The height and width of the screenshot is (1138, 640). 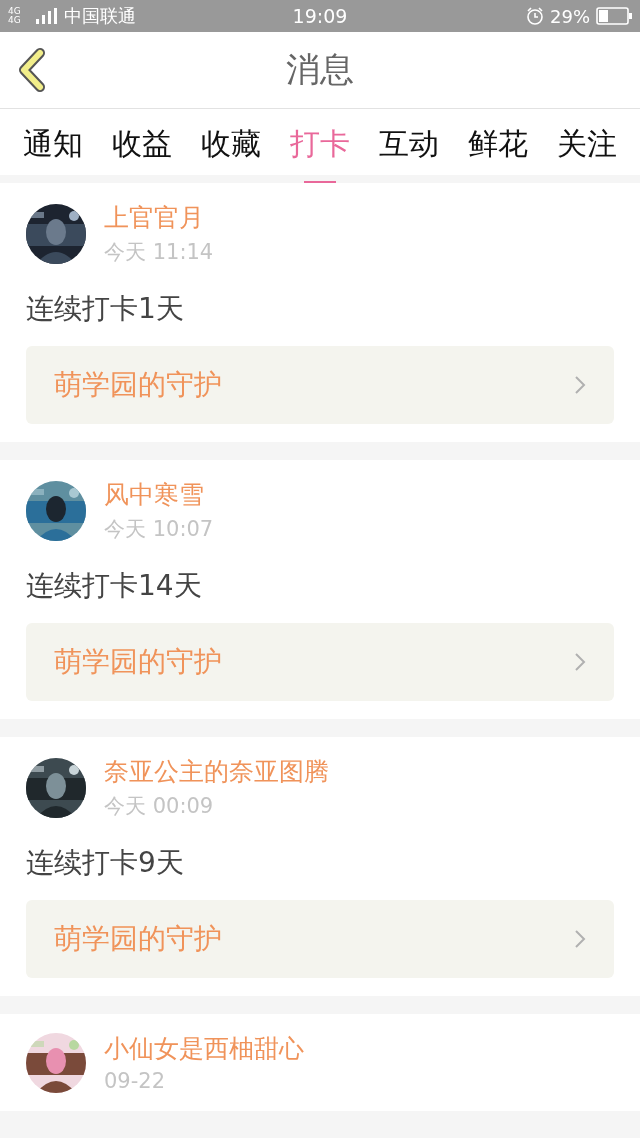 What do you see at coordinates (114, 586) in the screenshot?
I see `checkin-streak-text: 连续打卡14天` at bounding box center [114, 586].